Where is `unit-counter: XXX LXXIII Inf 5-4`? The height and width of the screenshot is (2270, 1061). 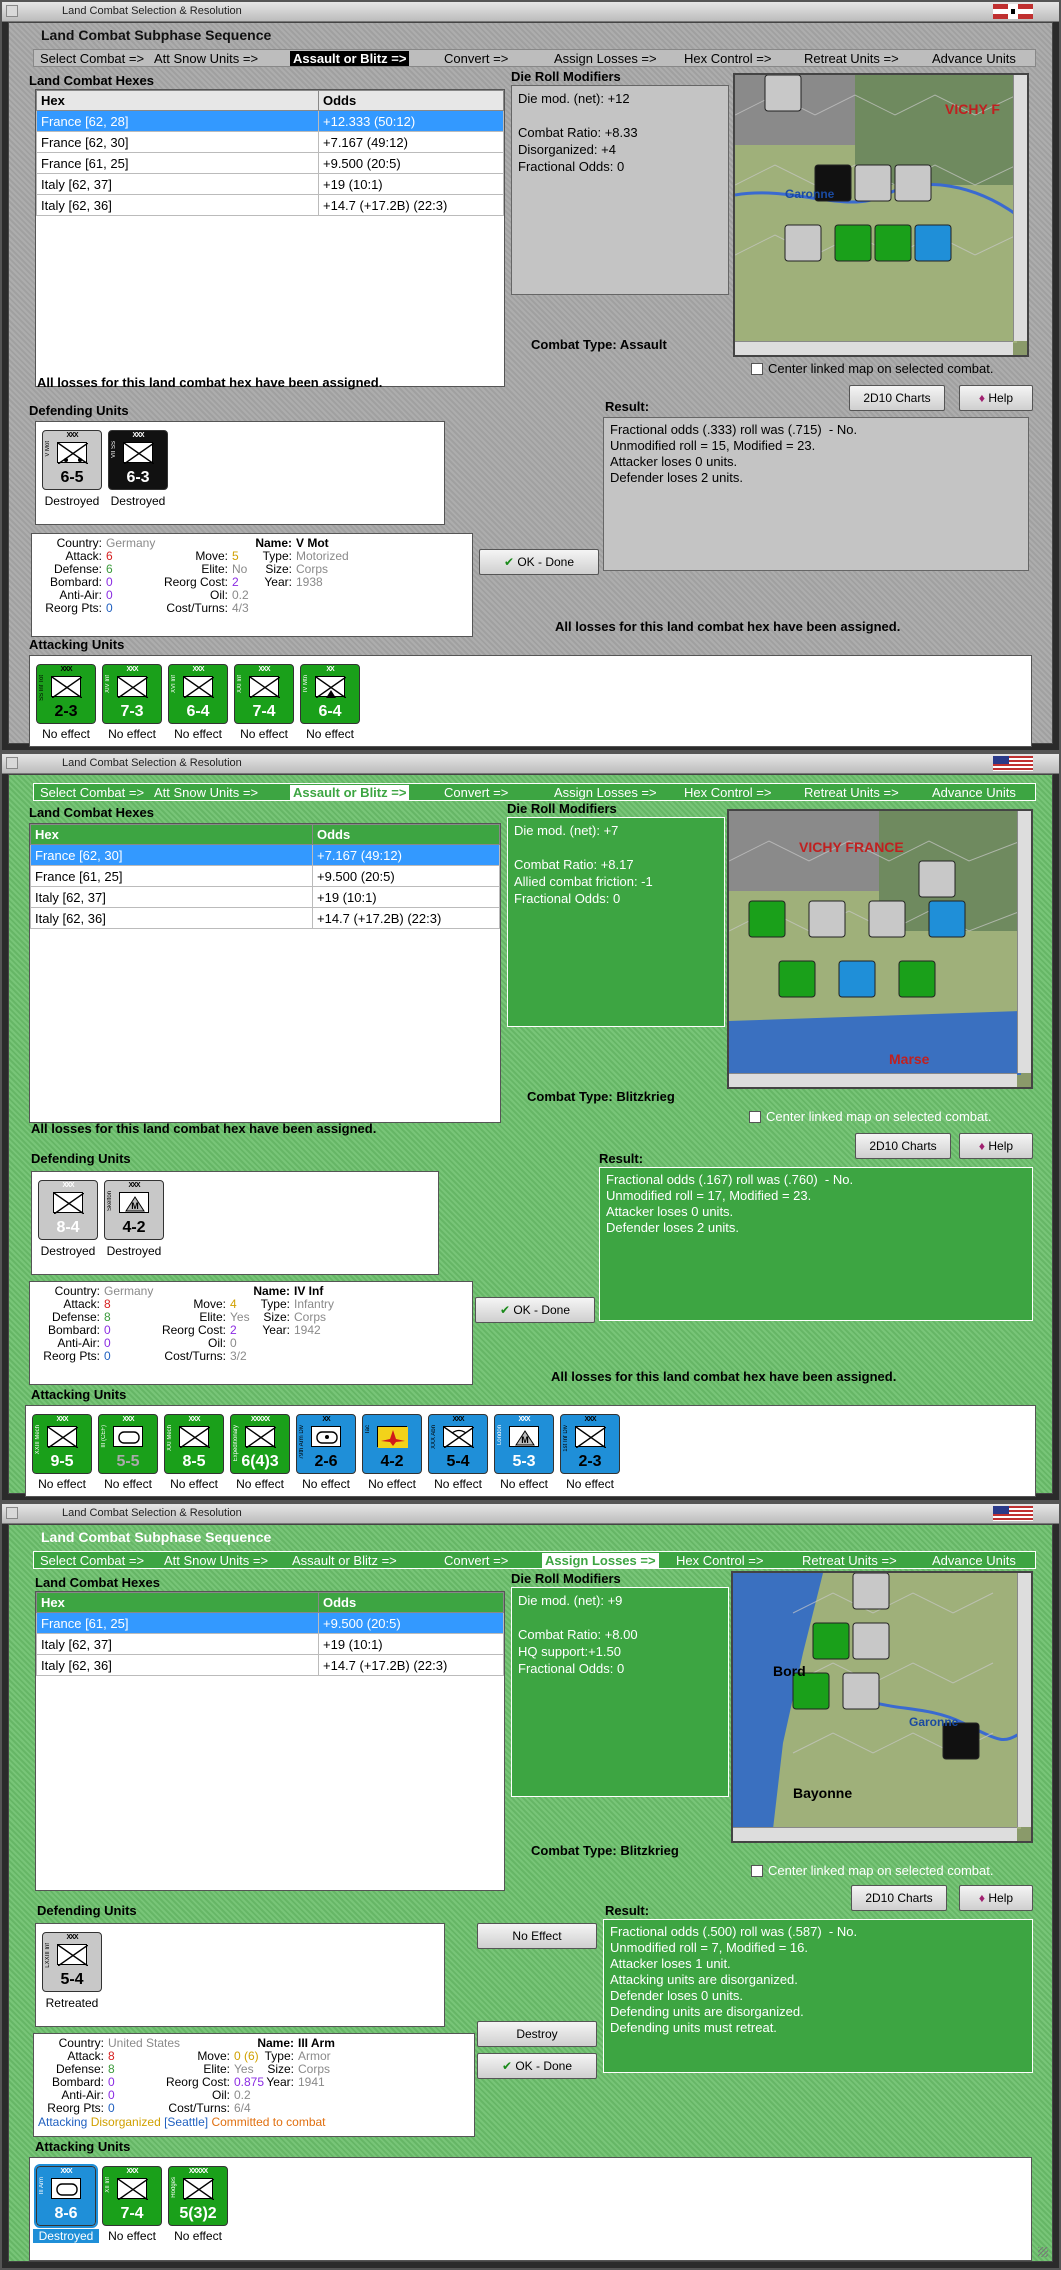 unit-counter: XXX LXXIII Inf 5-4 is located at coordinates (72, 1962).